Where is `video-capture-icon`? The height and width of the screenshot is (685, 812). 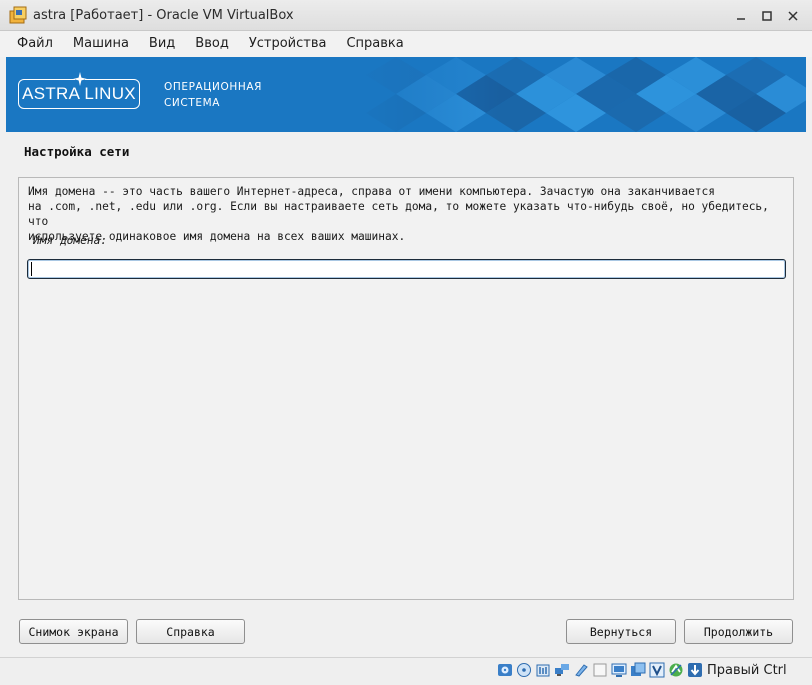
video-capture-icon is located at coordinates (637, 670).